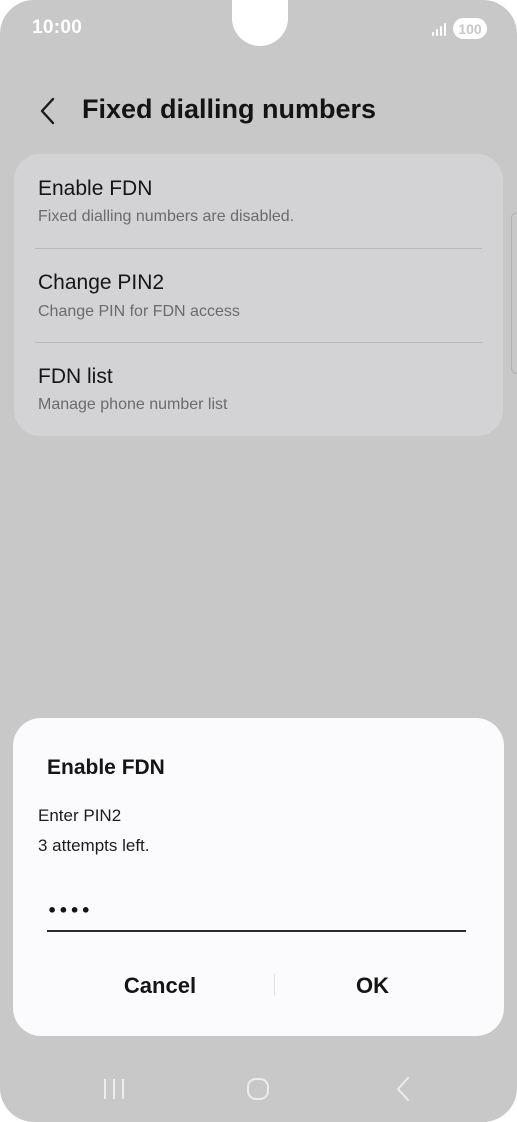 This screenshot has height=1122, width=517. I want to click on settings-item-subtitle: Fixed dialling numbers are disabled., so click(166, 216).